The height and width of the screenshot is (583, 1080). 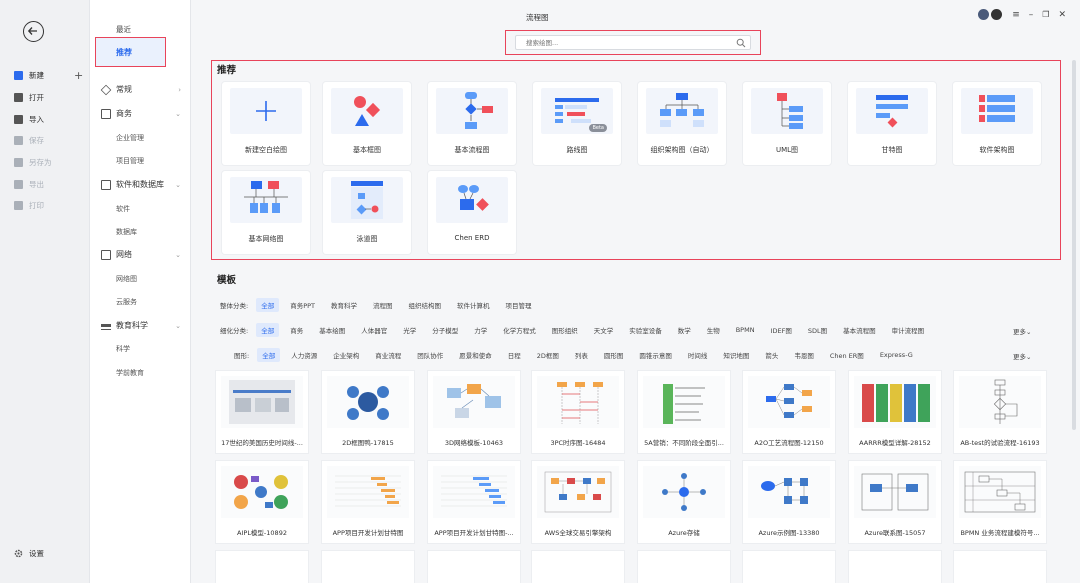 I want to click on nav-sub-project: 项目管理, so click(x=130, y=161).